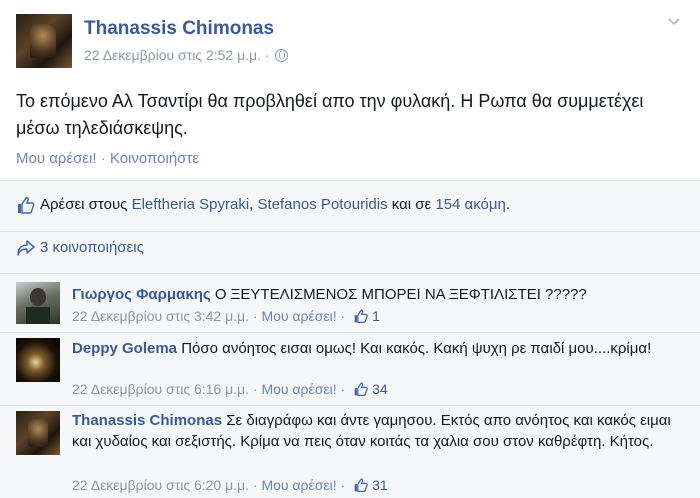 Image resolution: width=700 pixels, height=498 pixels. I want to click on commenter-name: Γιωργος Φαρμακης, so click(141, 294).